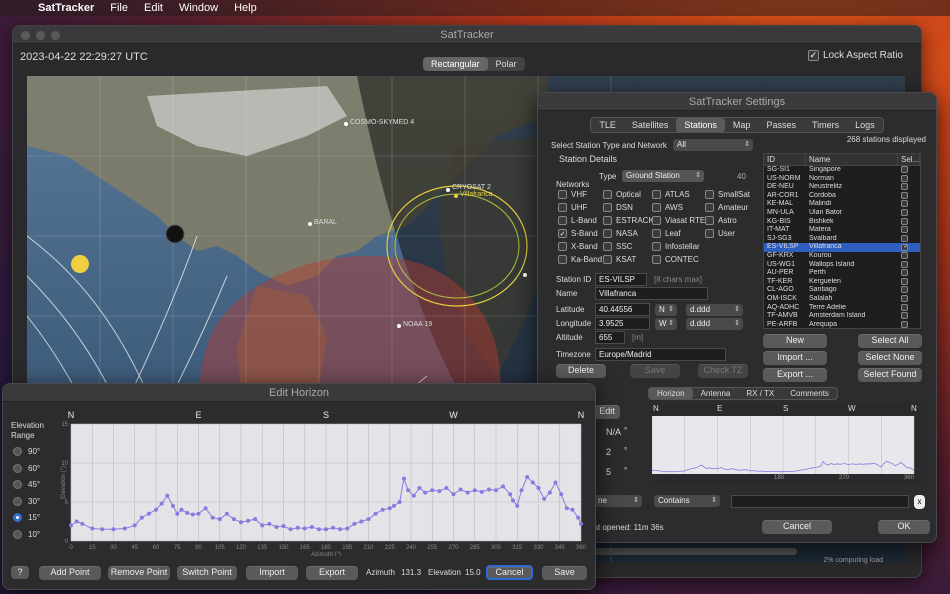 The image size is (950, 594). I want to click on help-button: ?, so click(20, 572).